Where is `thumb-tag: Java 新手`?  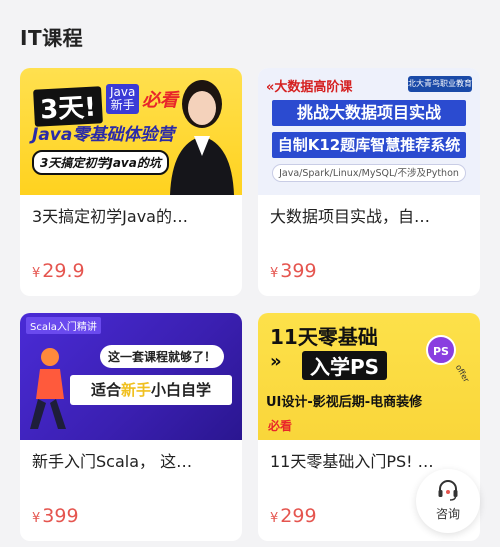 thumb-tag: Java 新手 is located at coordinates (123, 99).